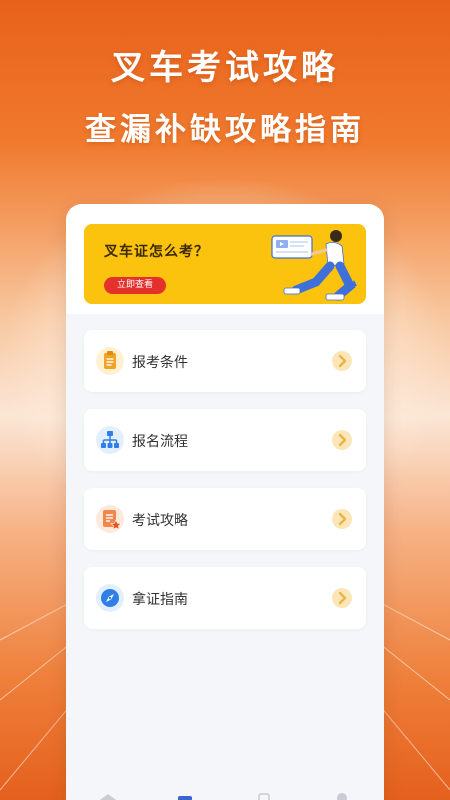  What do you see at coordinates (225, 130) in the screenshot?
I see `promo-subtitle: 查漏补缺攻略指南` at bounding box center [225, 130].